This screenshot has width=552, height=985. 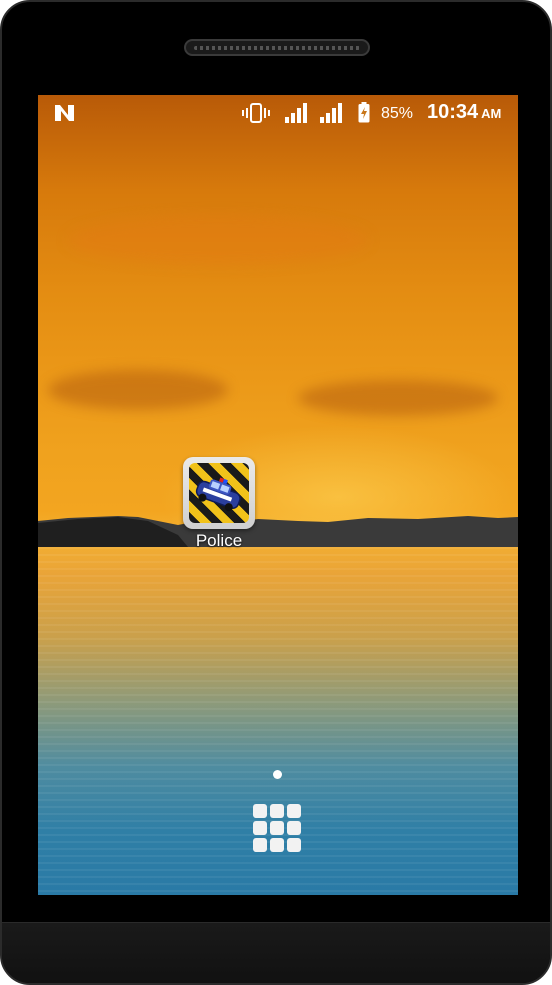 What do you see at coordinates (277, 774) in the screenshot?
I see `page-indicator-dot` at bounding box center [277, 774].